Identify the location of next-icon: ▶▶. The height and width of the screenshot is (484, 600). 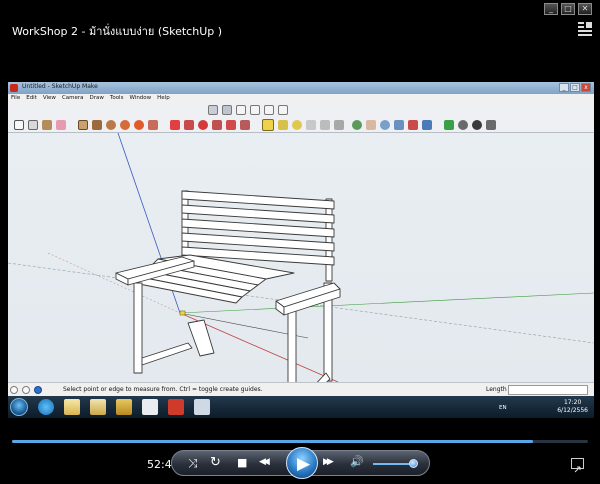
(328, 462).